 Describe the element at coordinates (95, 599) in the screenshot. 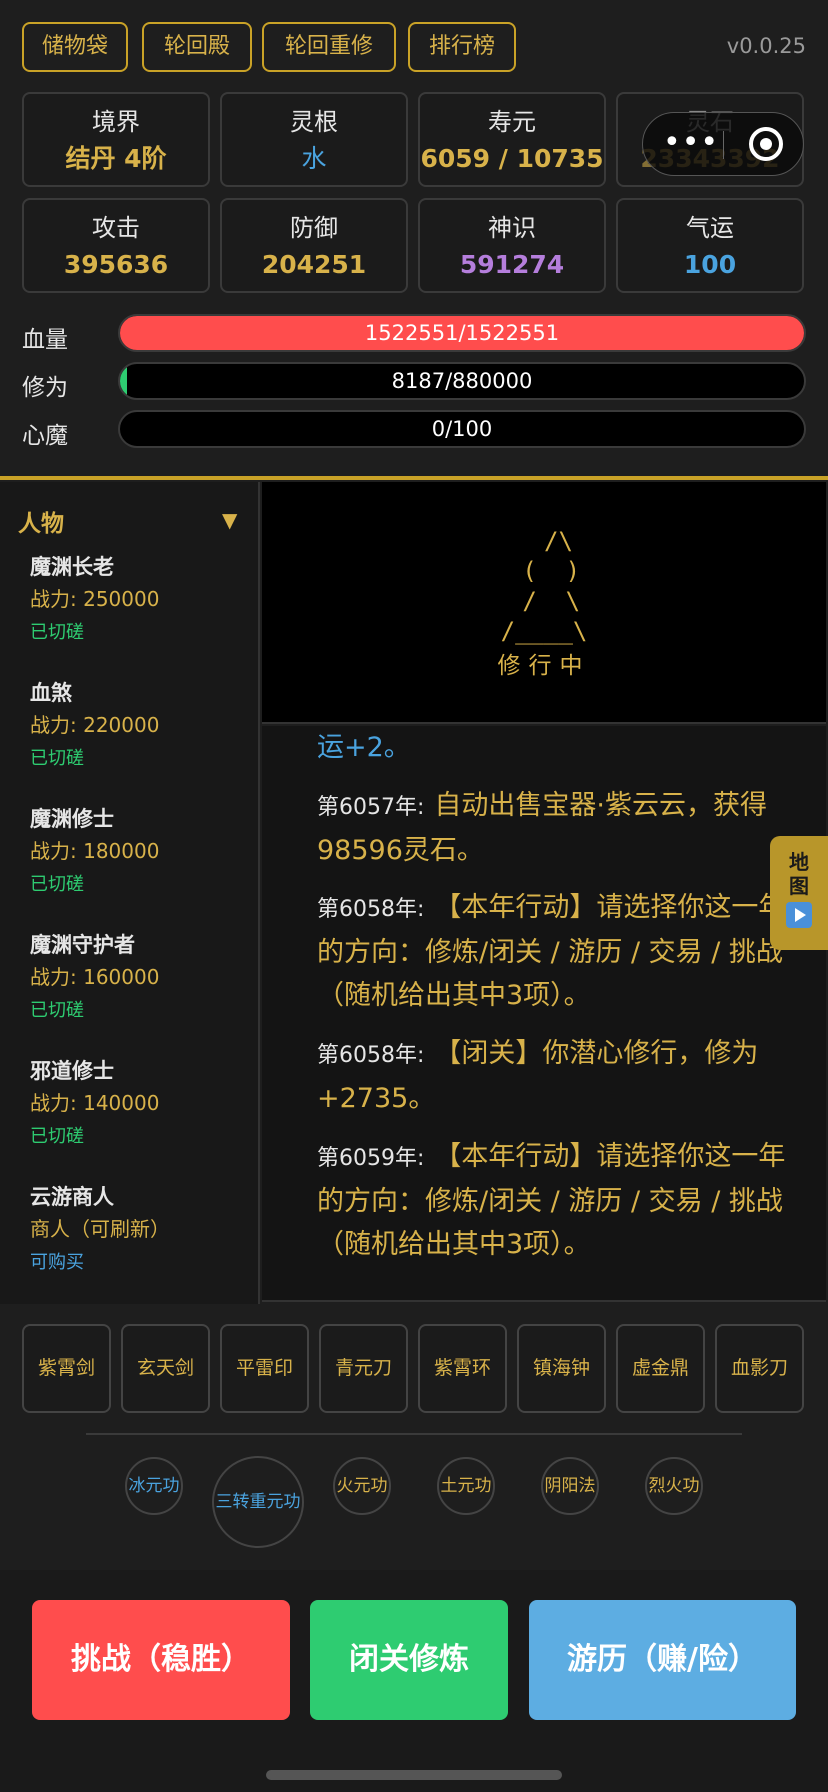

I see `npc-power: 战力: 250000` at that location.